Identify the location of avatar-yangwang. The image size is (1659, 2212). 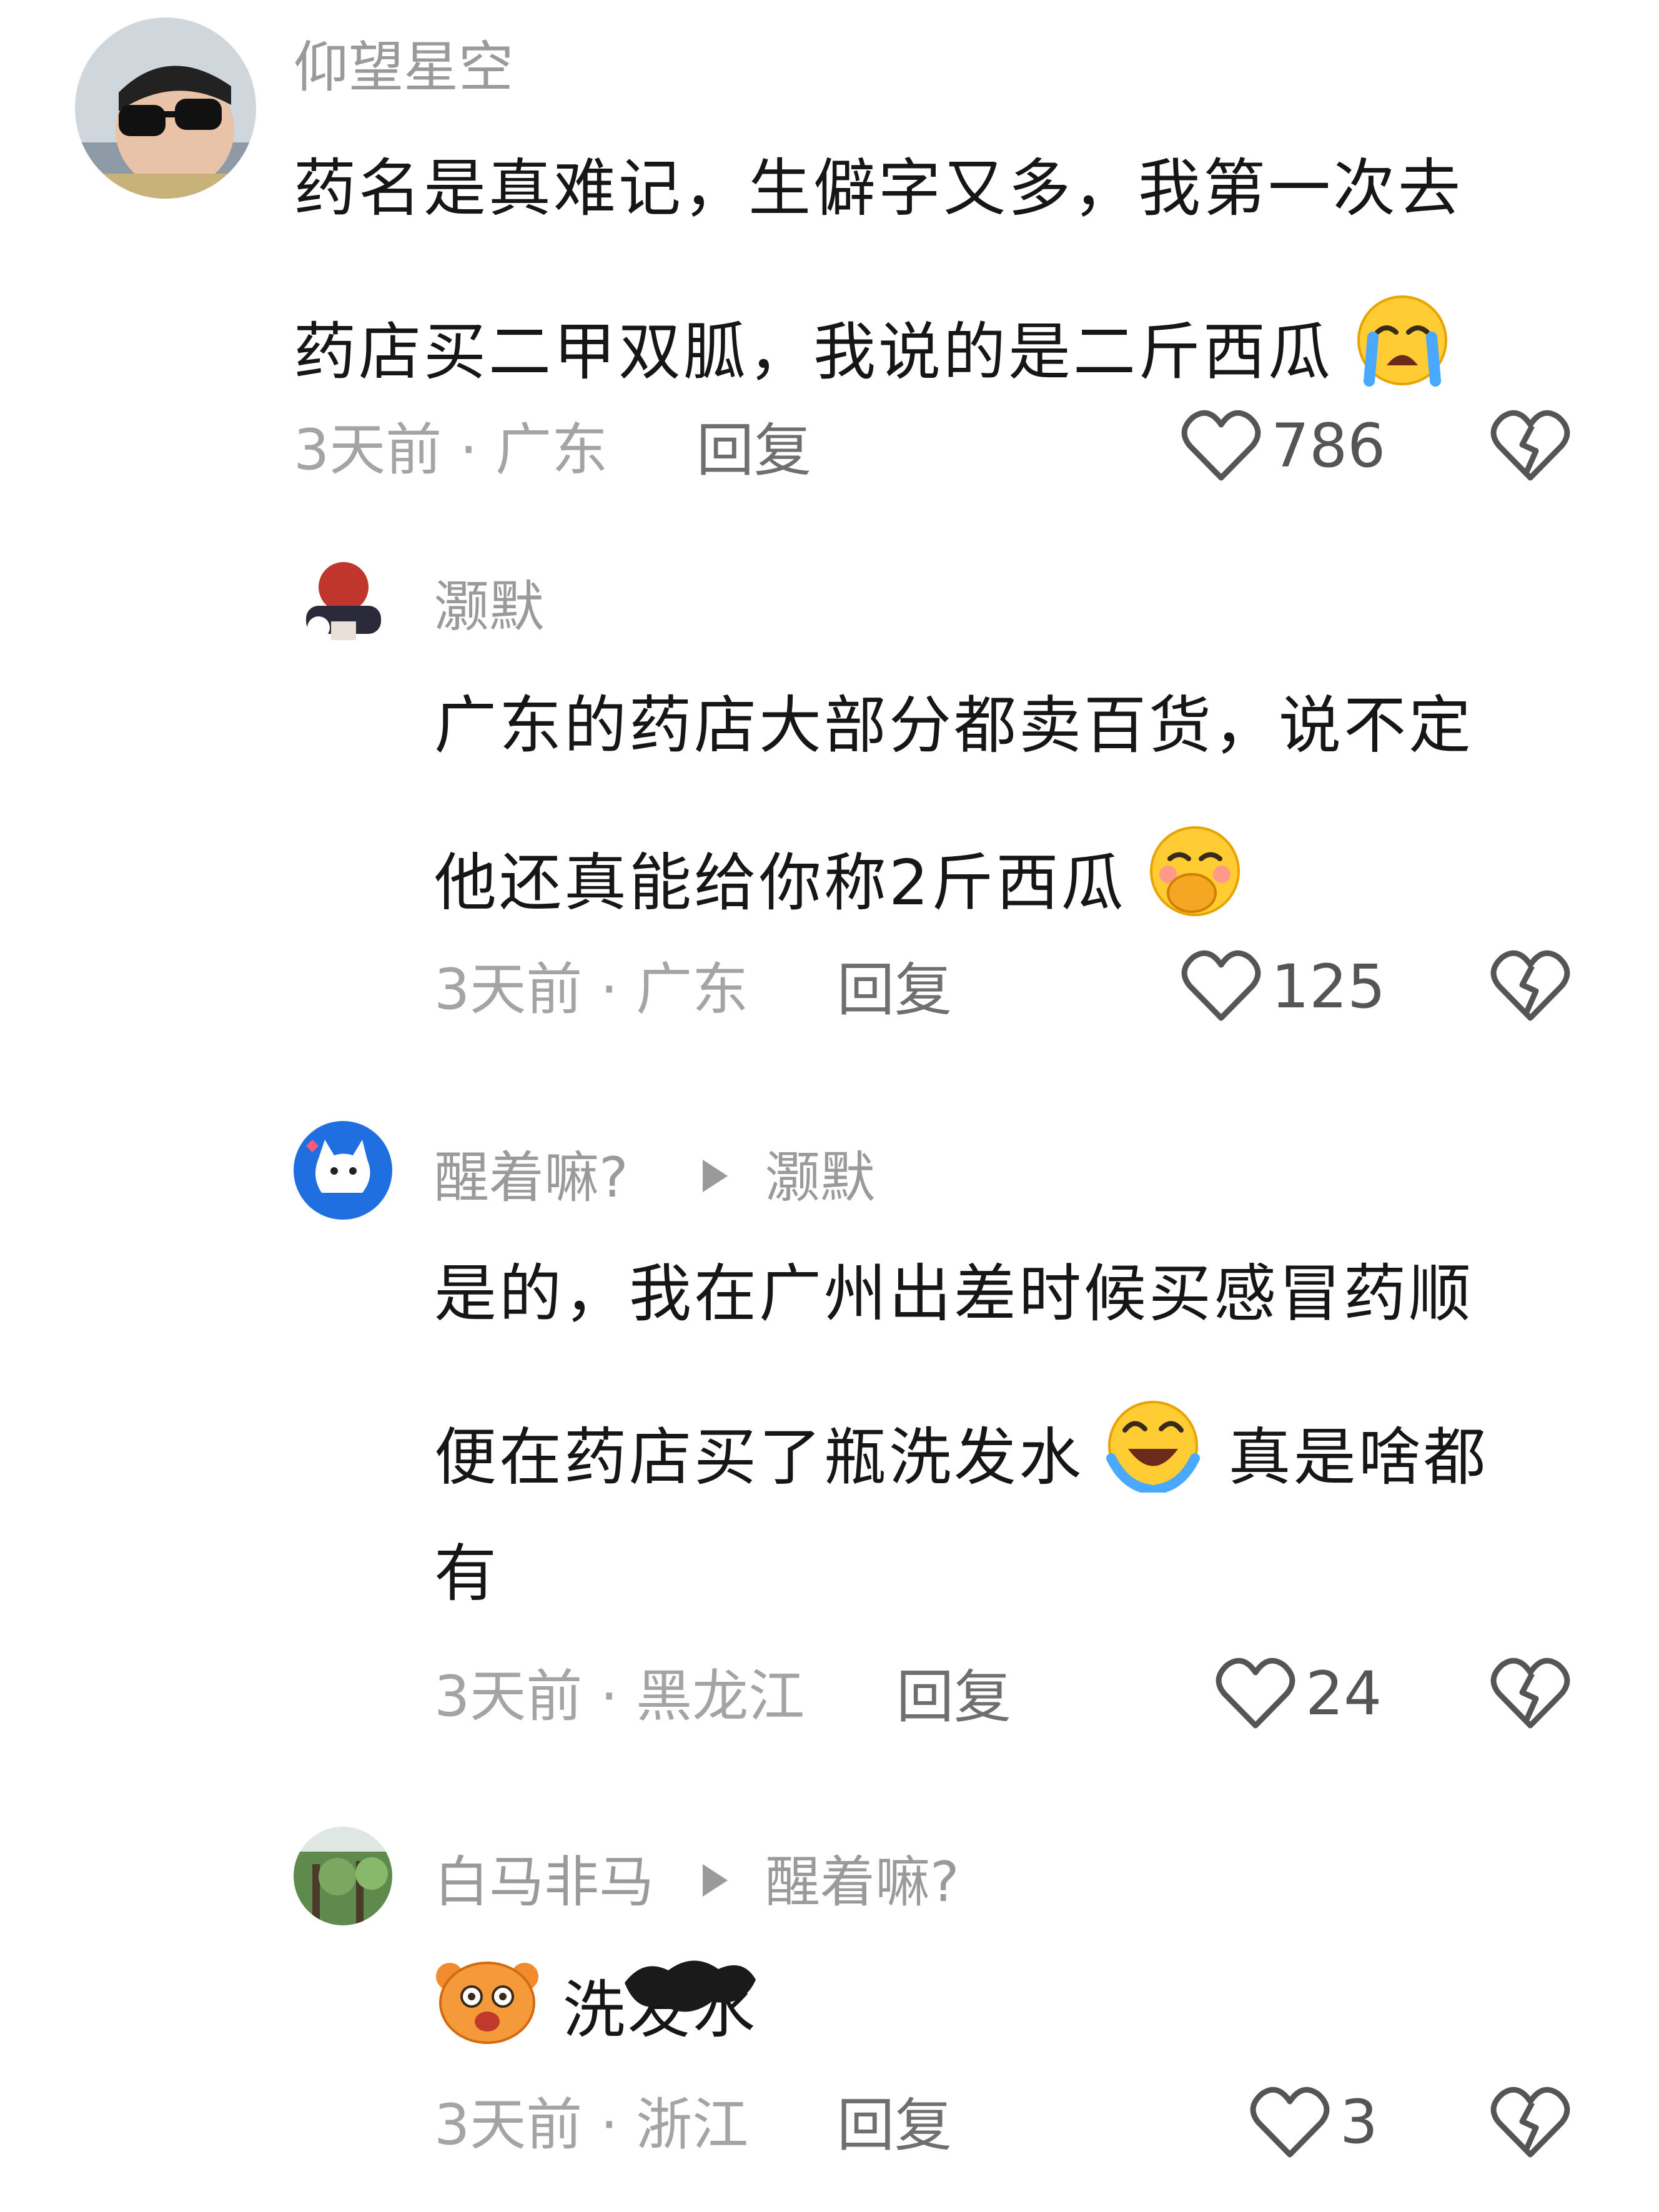
(165, 108).